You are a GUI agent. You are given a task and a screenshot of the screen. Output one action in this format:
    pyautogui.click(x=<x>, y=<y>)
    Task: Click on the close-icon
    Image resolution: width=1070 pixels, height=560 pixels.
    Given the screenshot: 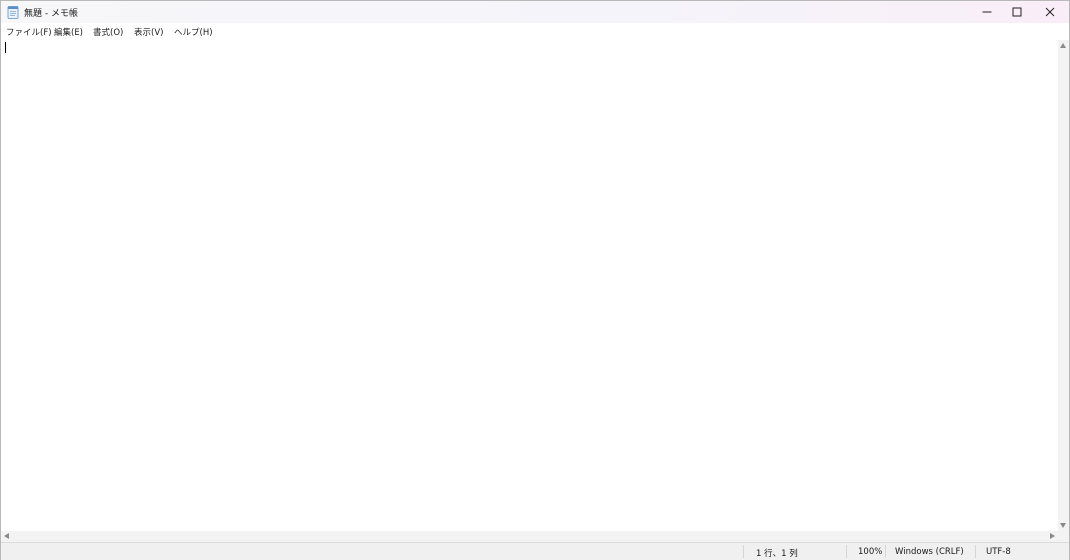 What is the action you would take?
    pyautogui.click(x=1050, y=12)
    